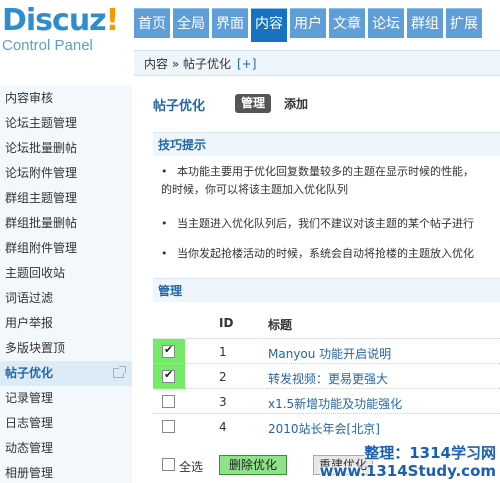 This screenshot has height=483, width=500. I want to click on sidebar-item-forum-batch-delete: 论坛批量删帖, so click(66, 148).